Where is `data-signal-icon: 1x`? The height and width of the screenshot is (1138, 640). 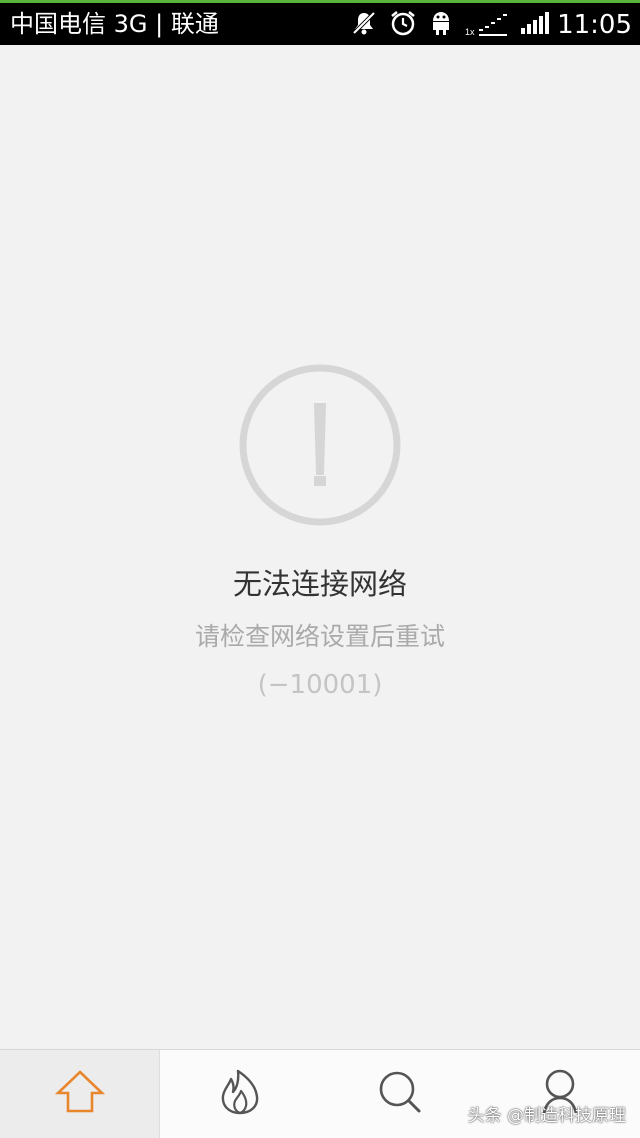 data-signal-icon: 1x is located at coordinates (487, 25).